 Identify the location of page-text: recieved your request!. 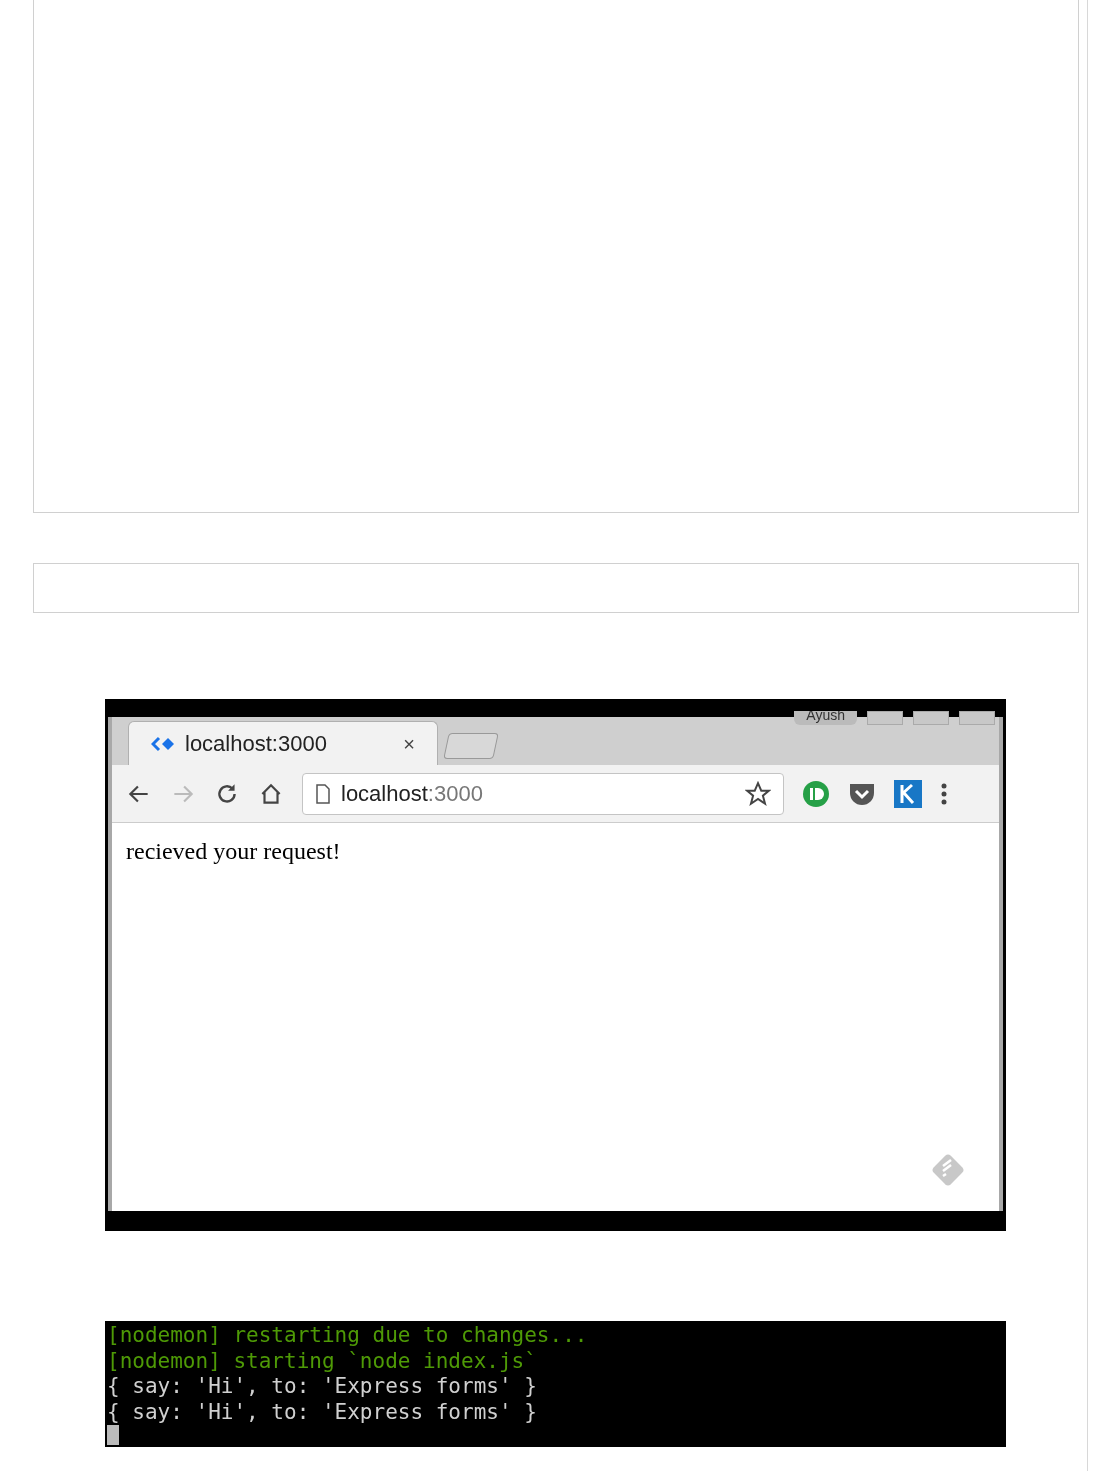
(234, 851).